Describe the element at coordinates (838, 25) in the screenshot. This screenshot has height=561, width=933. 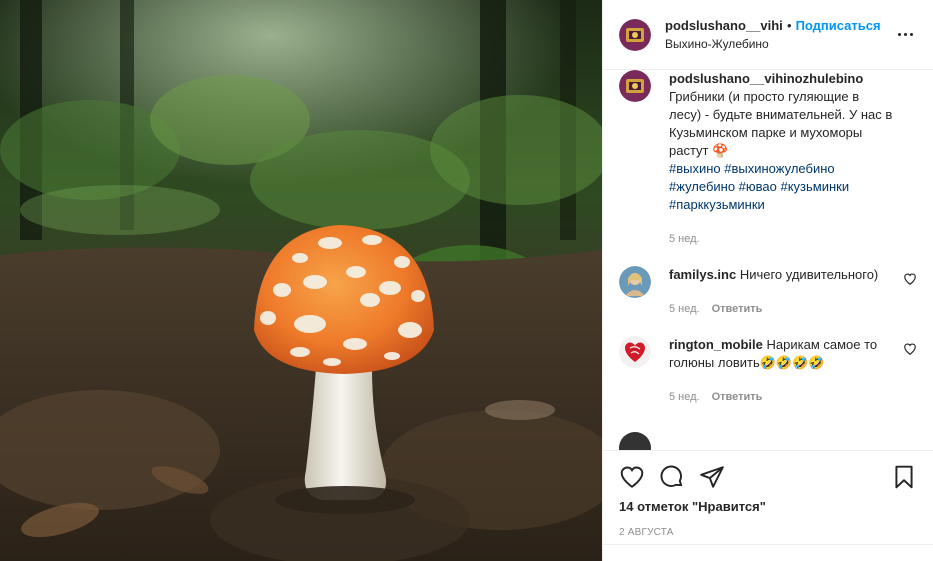
I see `follow-button: Подписаться` at that location.